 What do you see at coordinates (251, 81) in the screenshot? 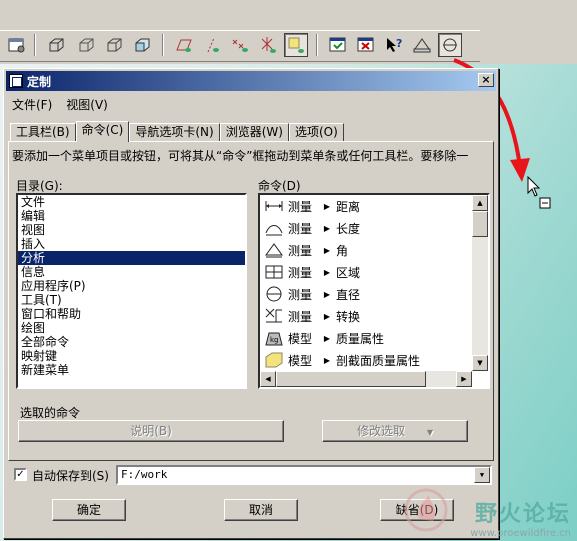
I see `dialog-titlebar: 定制 ×` at bounding box center [251, 81].